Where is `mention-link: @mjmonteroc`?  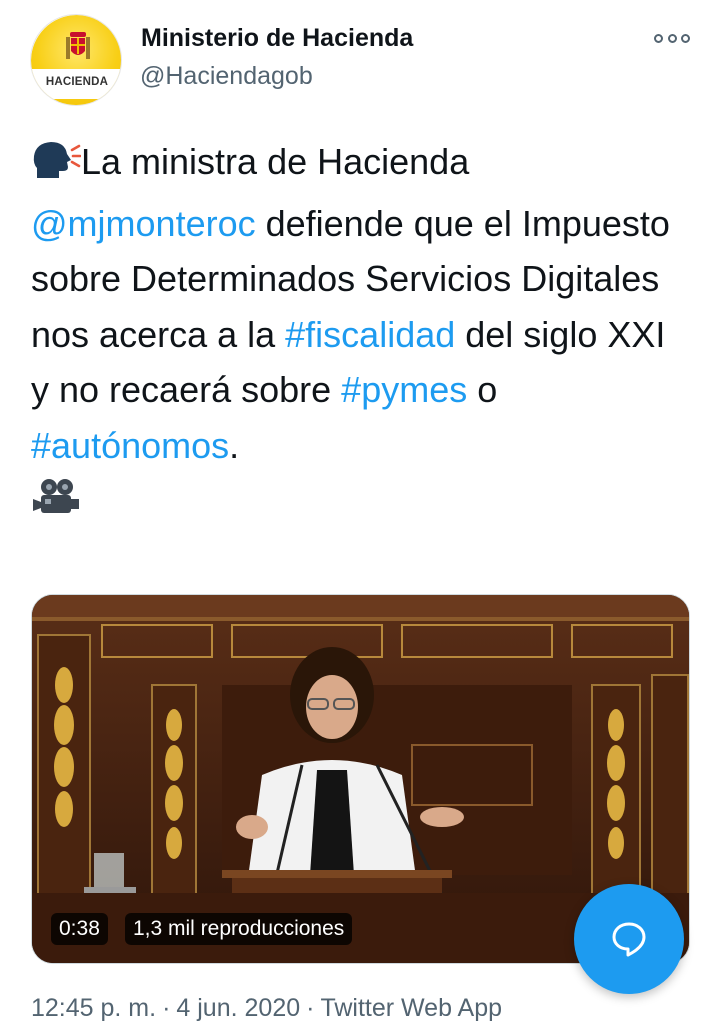
mention-link: @mjmonteroc is located at coordinates (143, 223).